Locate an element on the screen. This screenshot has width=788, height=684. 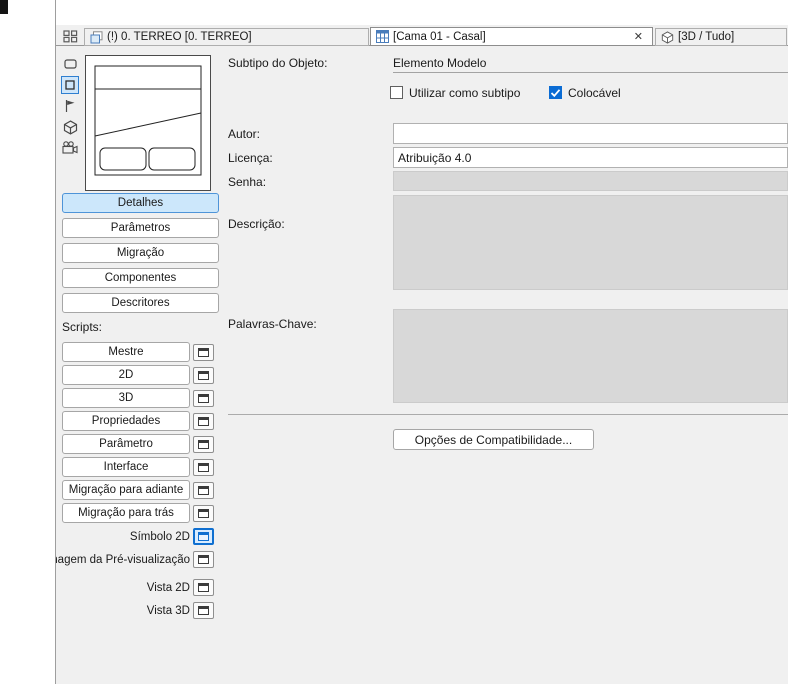
section-button-detalhes: Detalhes is located at coordinates (140, 203).